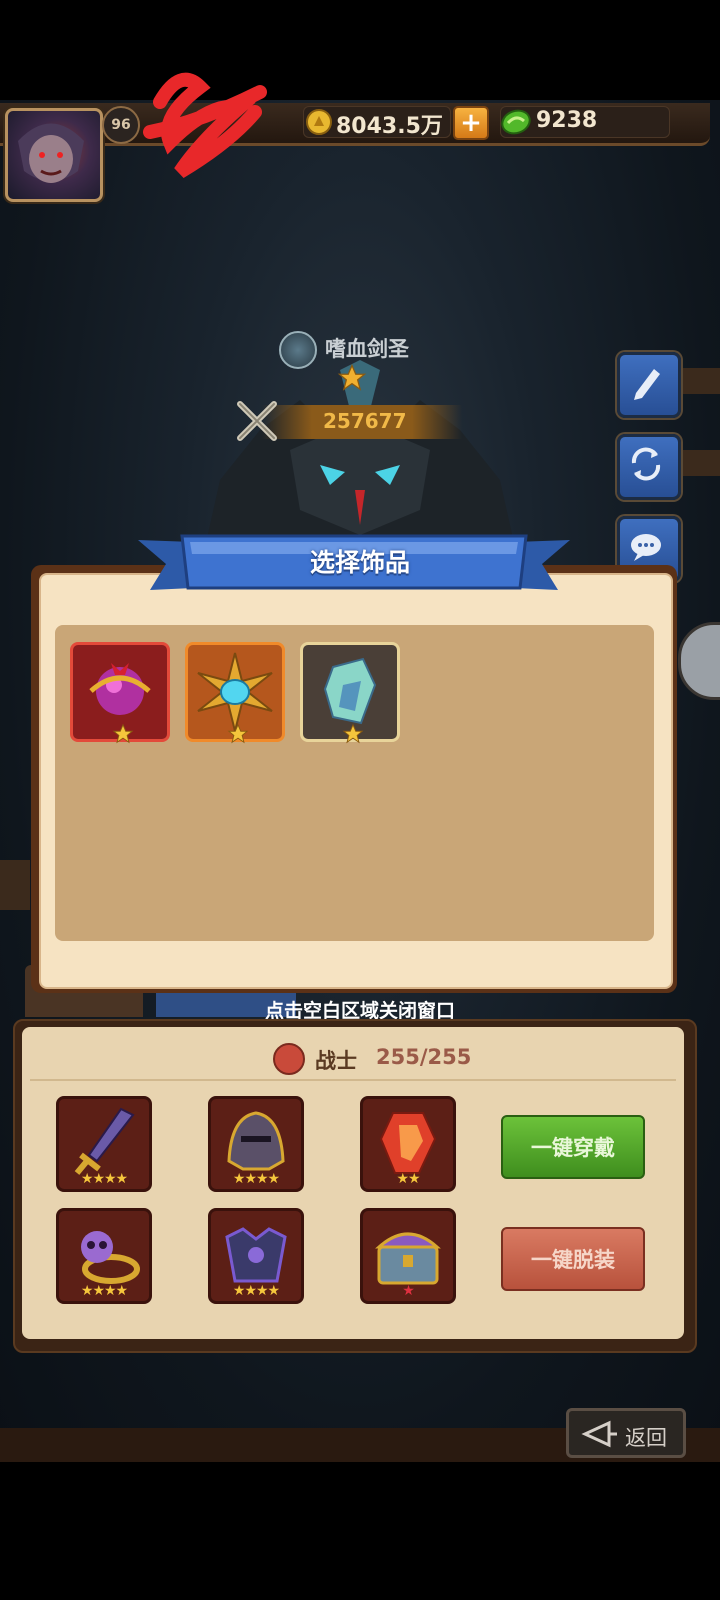 This screenshot has width=720, height=1600. I want to click on item-pink-orb, so click(120, 693).